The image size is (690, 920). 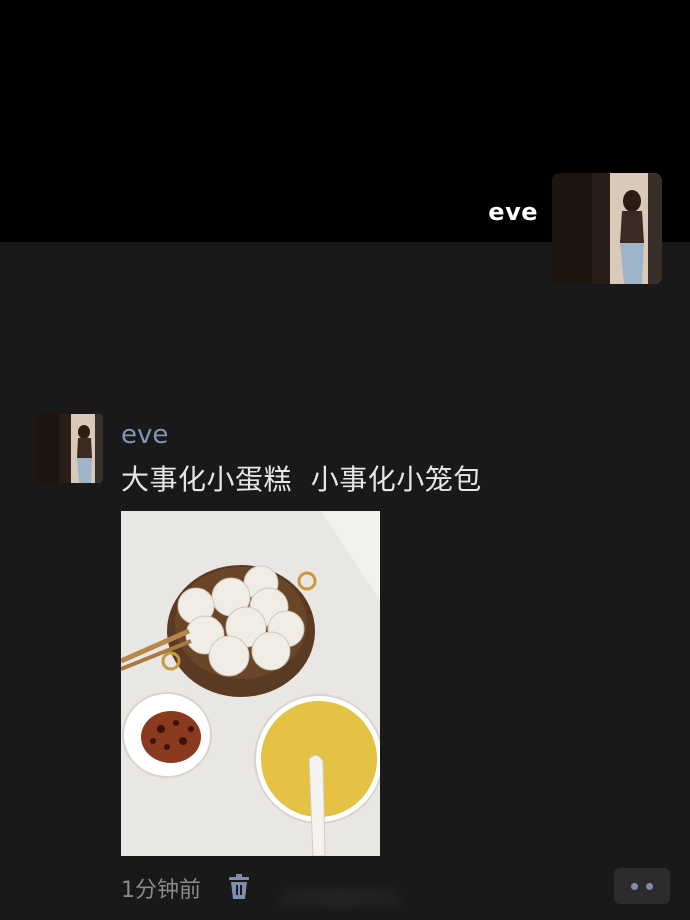 What do you see at coordinates (144, 435) in the screenshot?
I see `author-name: eve` at bounding box center [144, 435].